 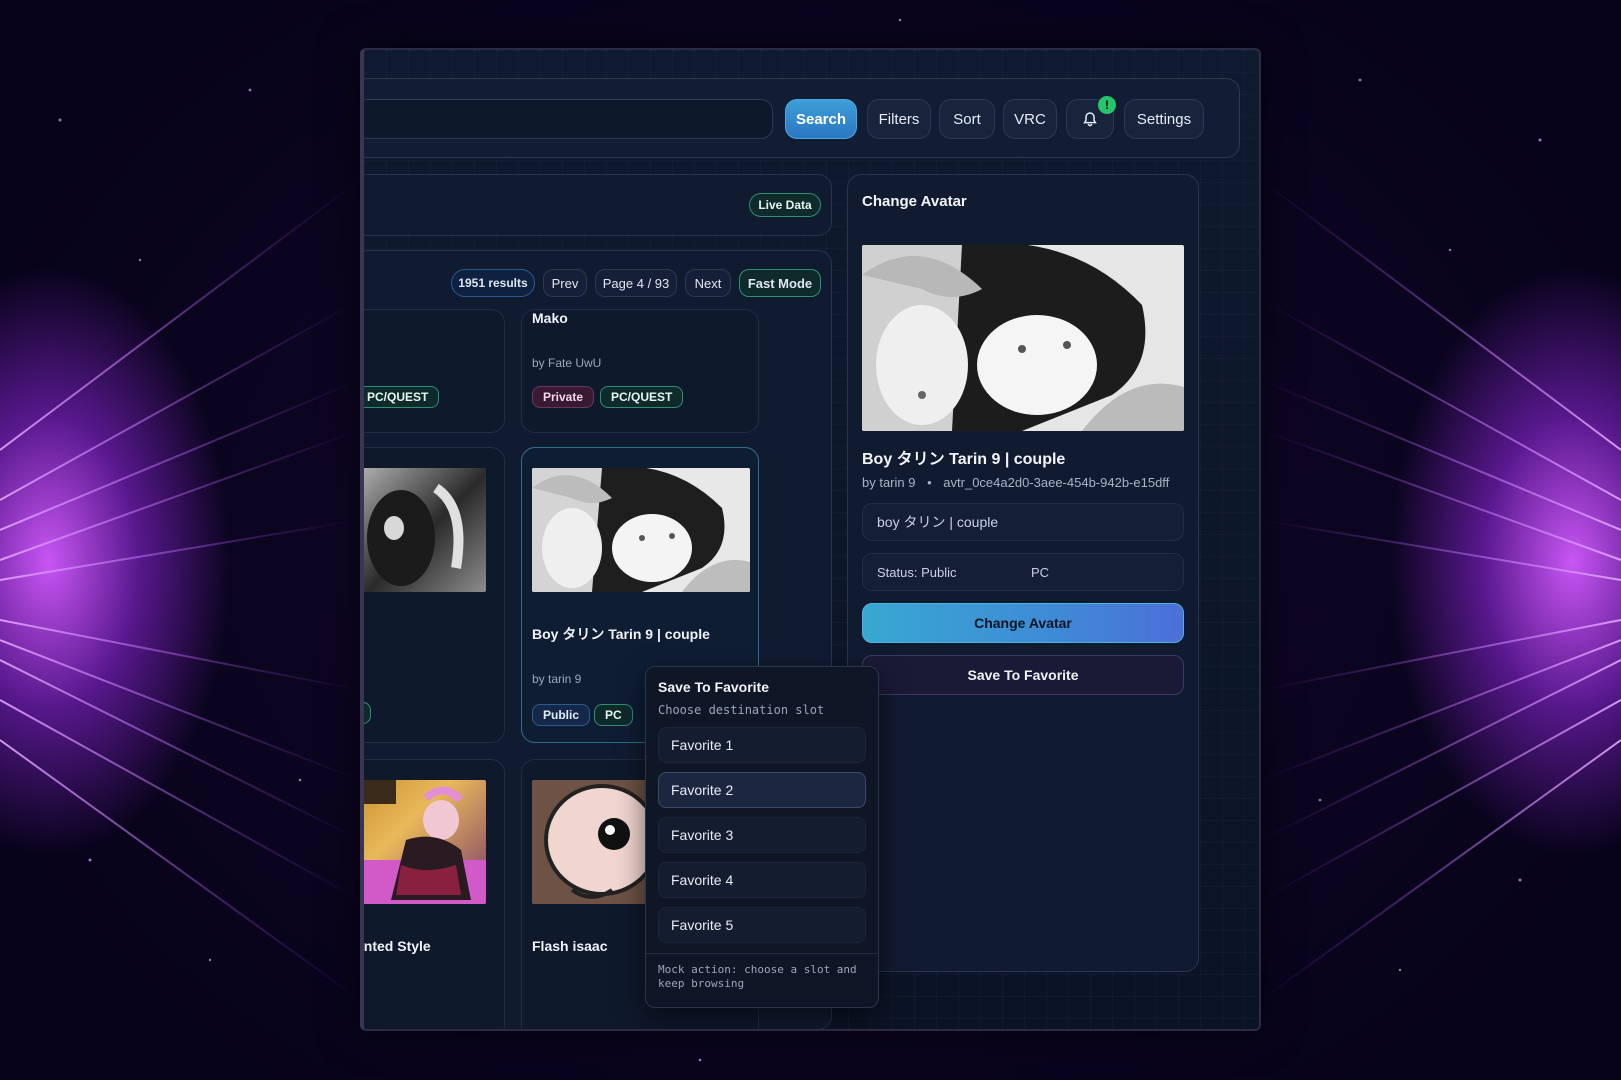 I want to click on results-count: 1951 results, so click(x=493, y=283).